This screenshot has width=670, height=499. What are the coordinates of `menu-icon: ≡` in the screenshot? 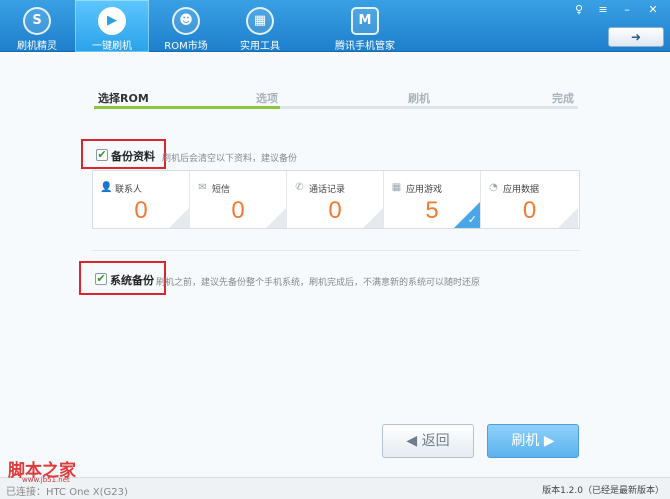 It's located at (603, 10).